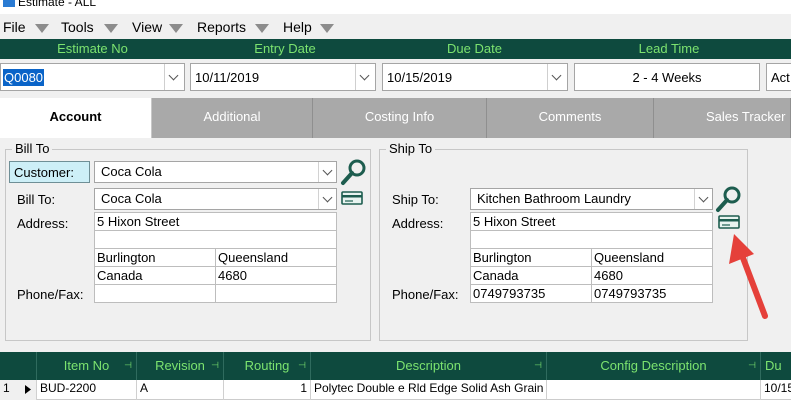  What do you see at coordinates (76, 118) in the screenshot?
I see `tab-account: Account` at bounding box center [76, 118].